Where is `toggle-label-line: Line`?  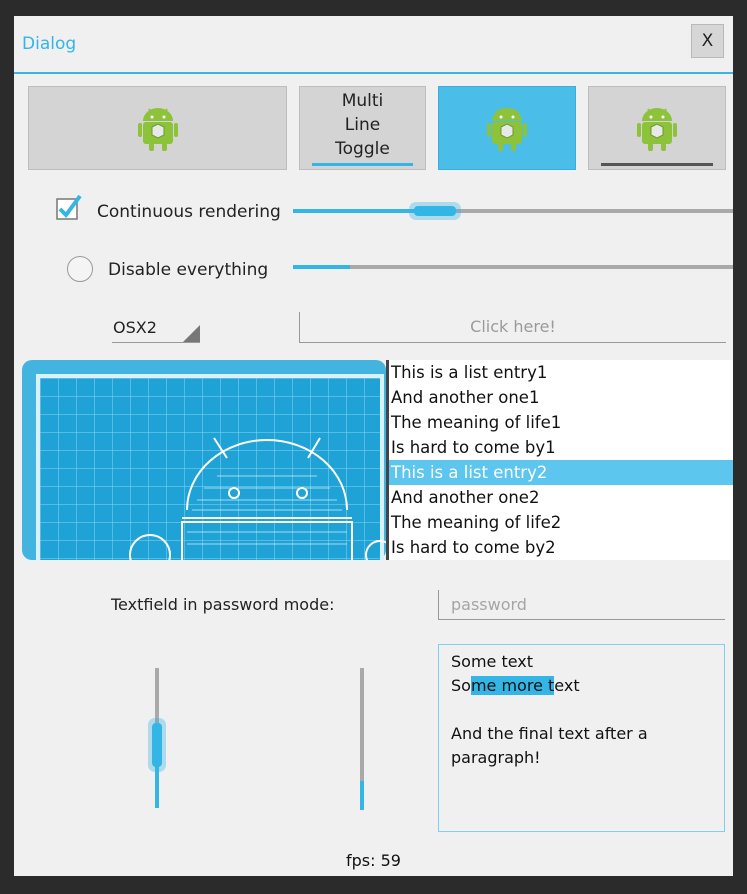
toggle-label-line: Line is located at coordinates (362, 125).